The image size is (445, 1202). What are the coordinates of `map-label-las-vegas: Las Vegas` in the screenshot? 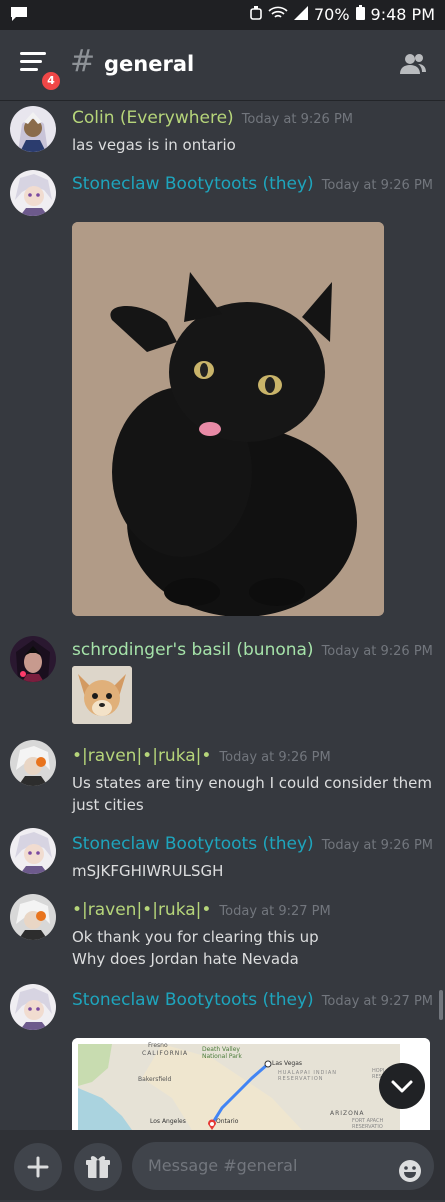 It's located at (287, 1063).